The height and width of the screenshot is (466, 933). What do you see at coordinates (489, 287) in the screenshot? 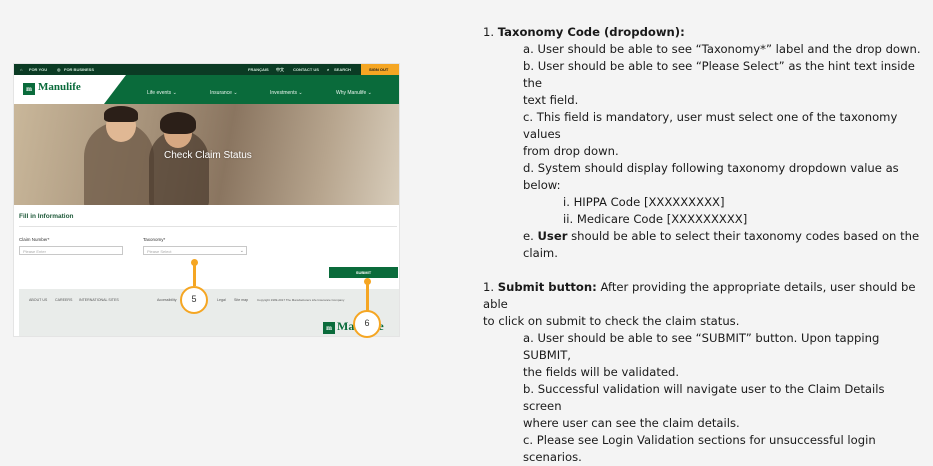
I see `submit-number: 1.` at bounding box center [489, 287].